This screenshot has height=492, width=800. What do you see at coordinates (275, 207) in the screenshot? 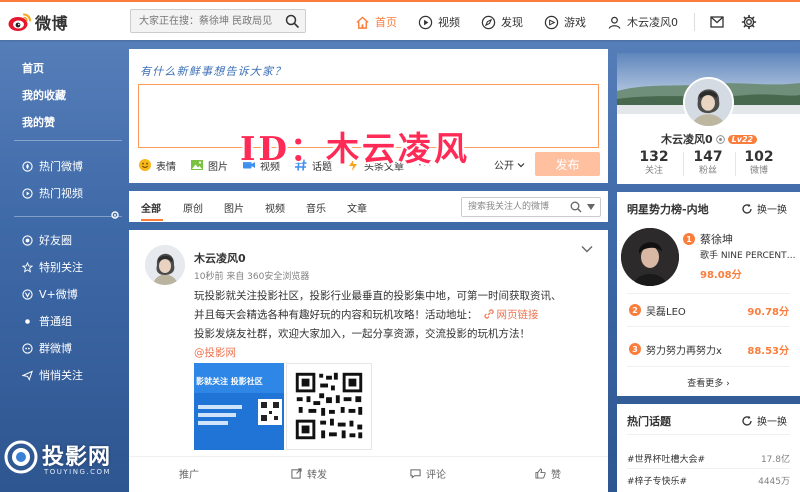
I see `tab-videos: 视频` at bounding box center [275, 207].